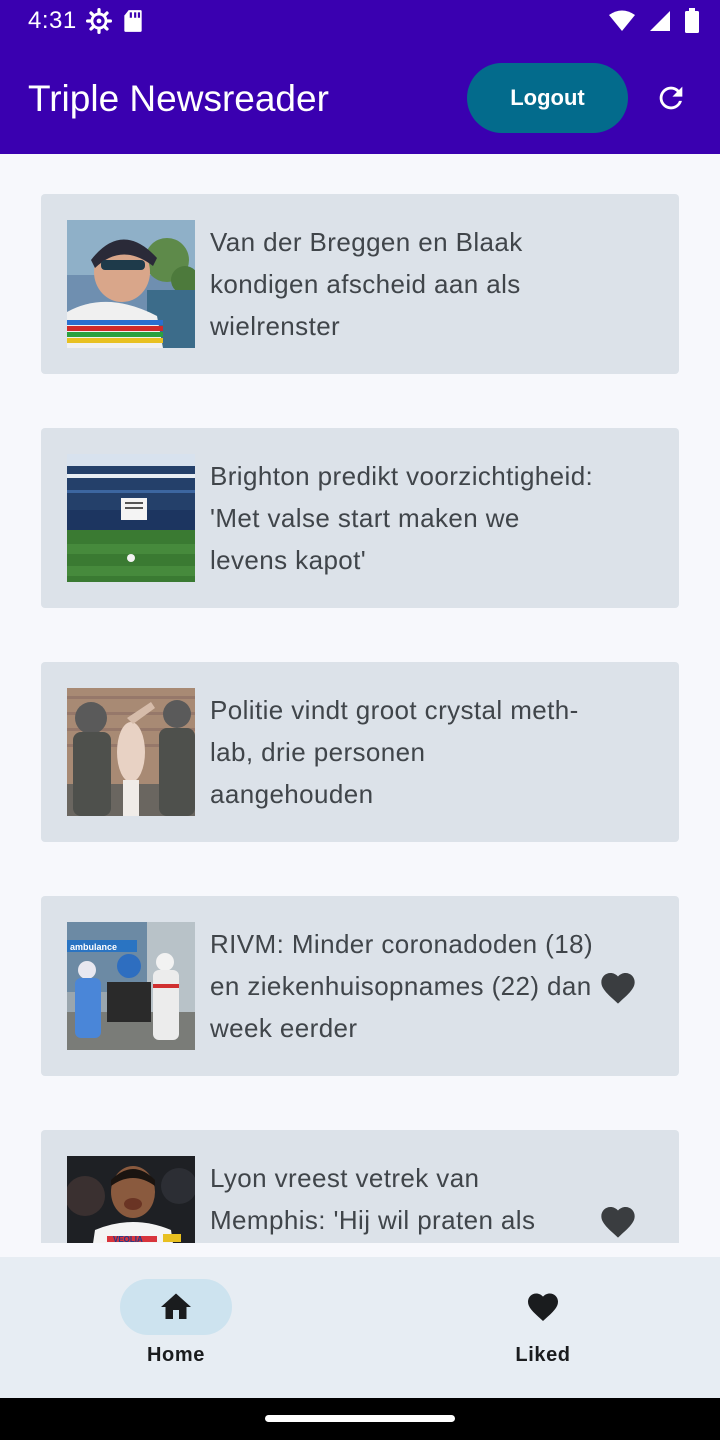 This screenshot has width=720, height=1440. I want to click on nav-item-liked: Liked, so click(540, 1327).